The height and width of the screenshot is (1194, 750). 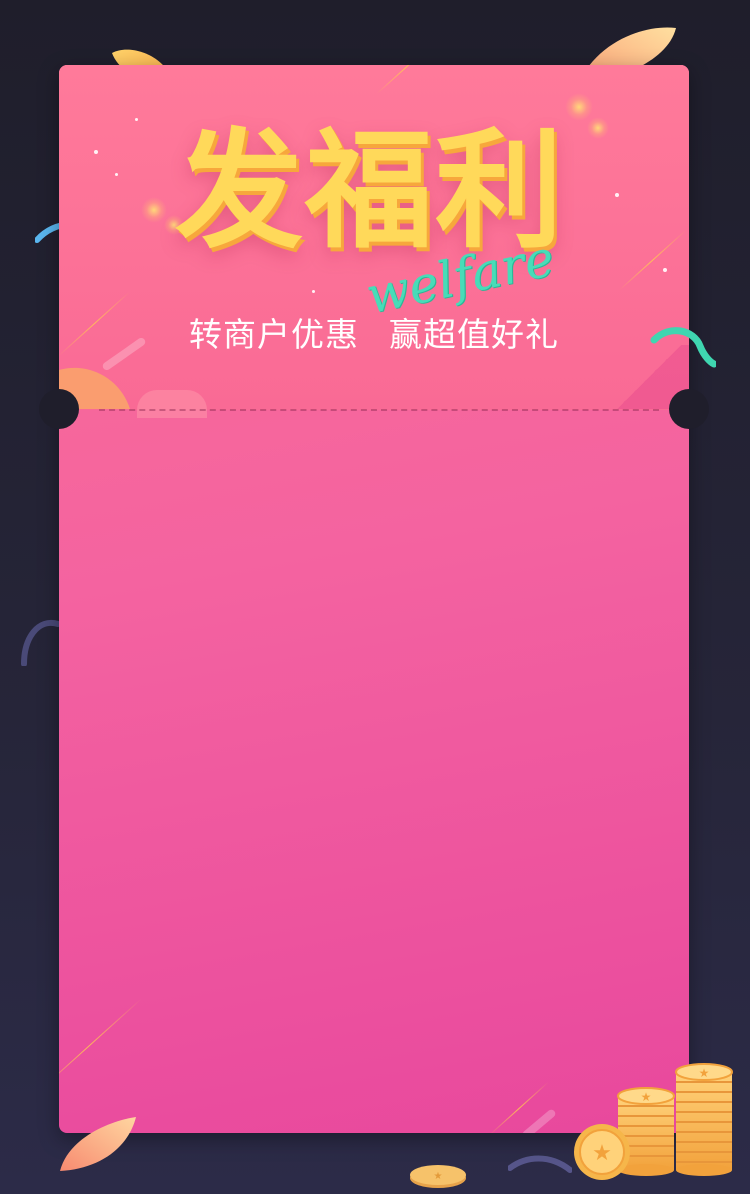 What do you see at coordinates (474, 334) in the screenshot?
I see `subtitle-part2: 赢超值好礼` at bounding box center [474, 334].